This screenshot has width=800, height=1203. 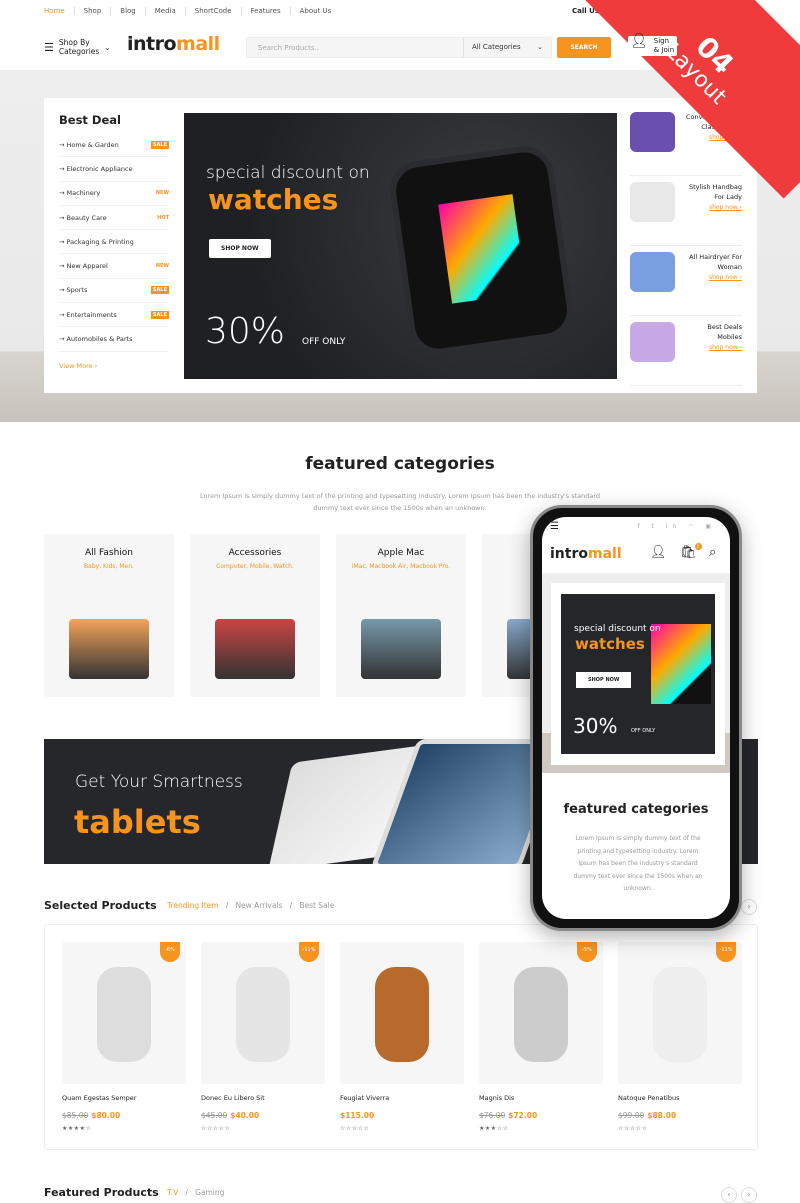 I want to click on shop-by-categories-button: ☰ Shop By Categories ⌄, so click(x=77, y=47).